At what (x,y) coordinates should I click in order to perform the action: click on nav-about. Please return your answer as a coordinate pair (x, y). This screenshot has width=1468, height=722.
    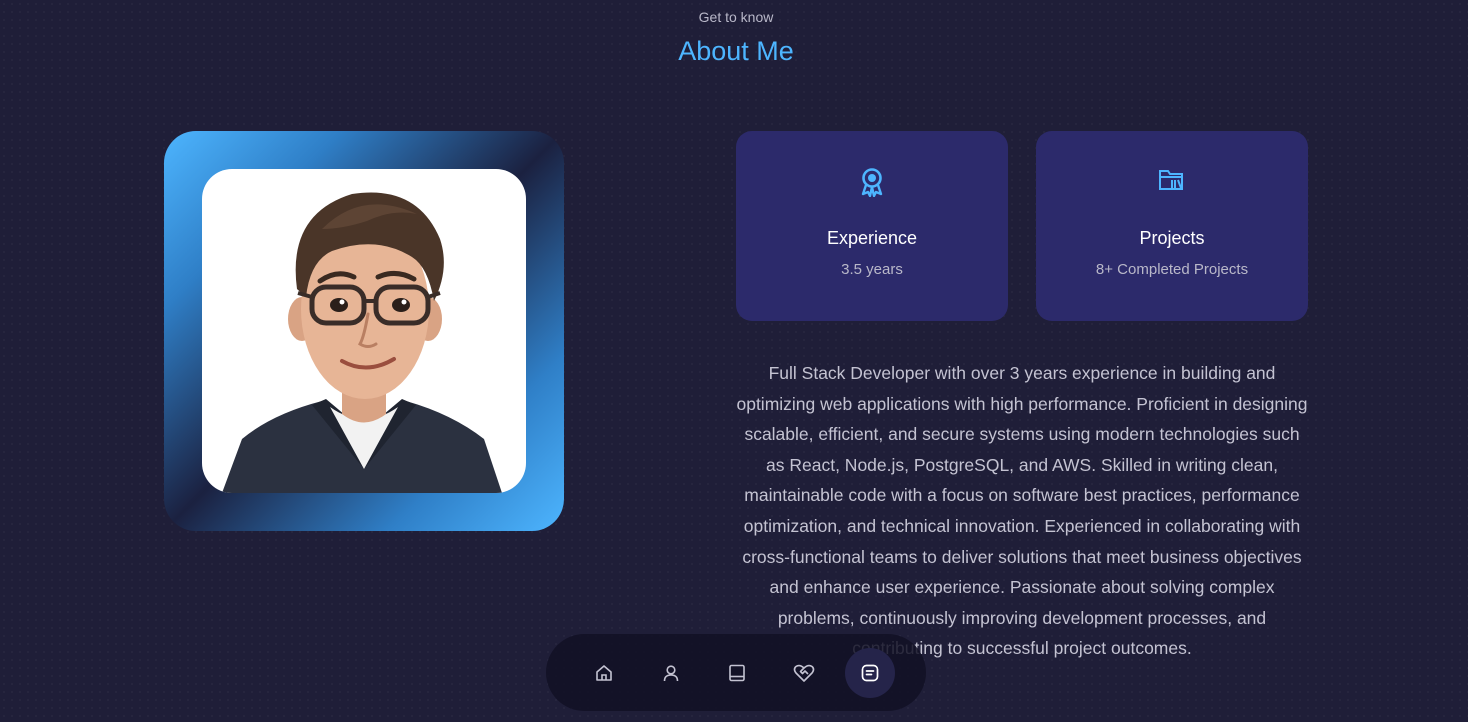
    Looking at the image, I should click on (671, 673).